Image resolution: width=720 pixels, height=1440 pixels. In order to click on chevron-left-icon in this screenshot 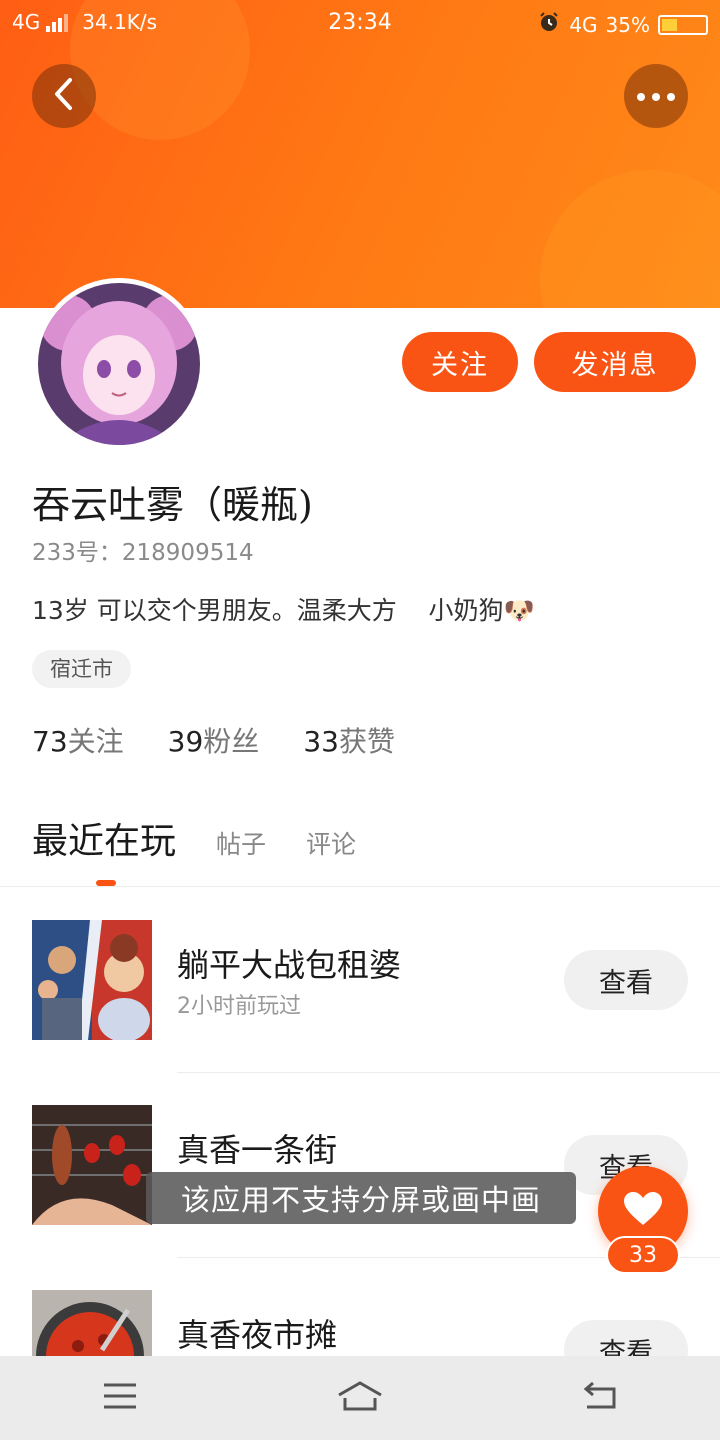, I will do `click(64, 96)`.